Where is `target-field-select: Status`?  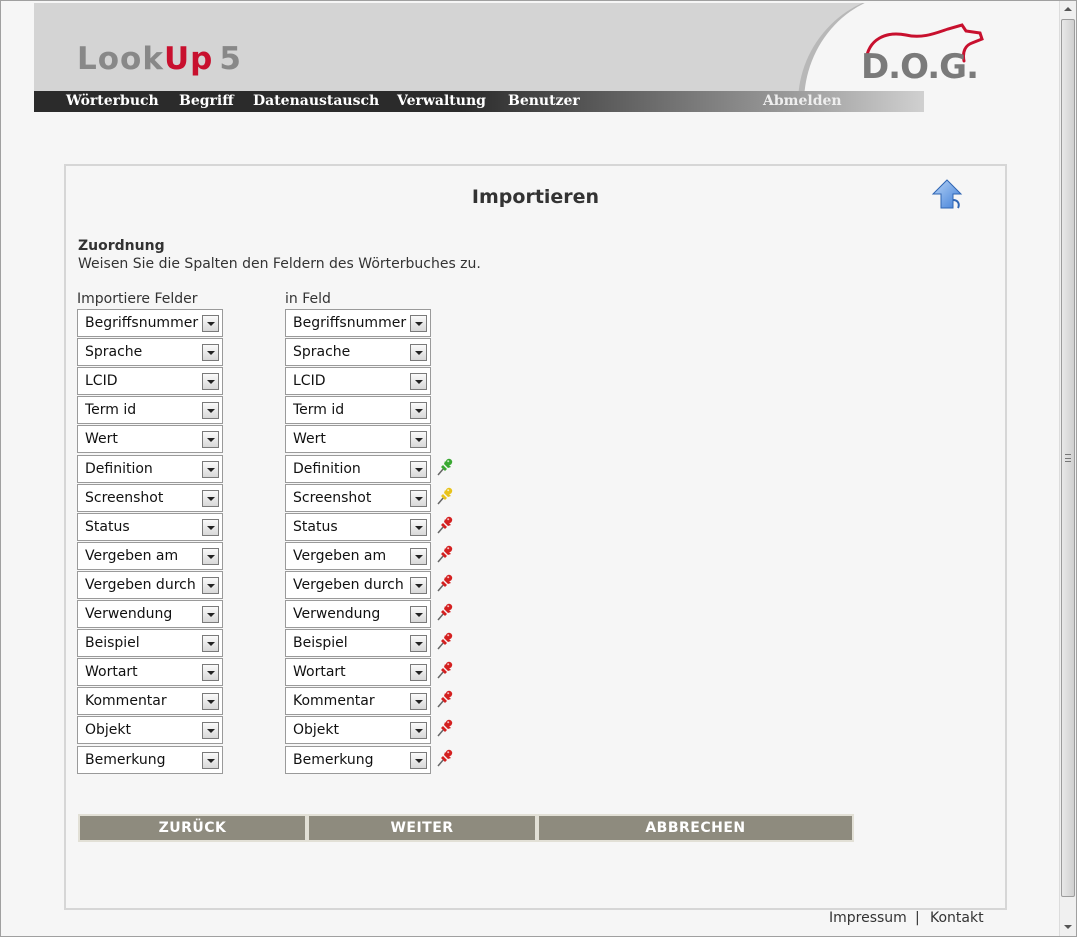 target-field-select: Status is located at coordinates (358, 526).